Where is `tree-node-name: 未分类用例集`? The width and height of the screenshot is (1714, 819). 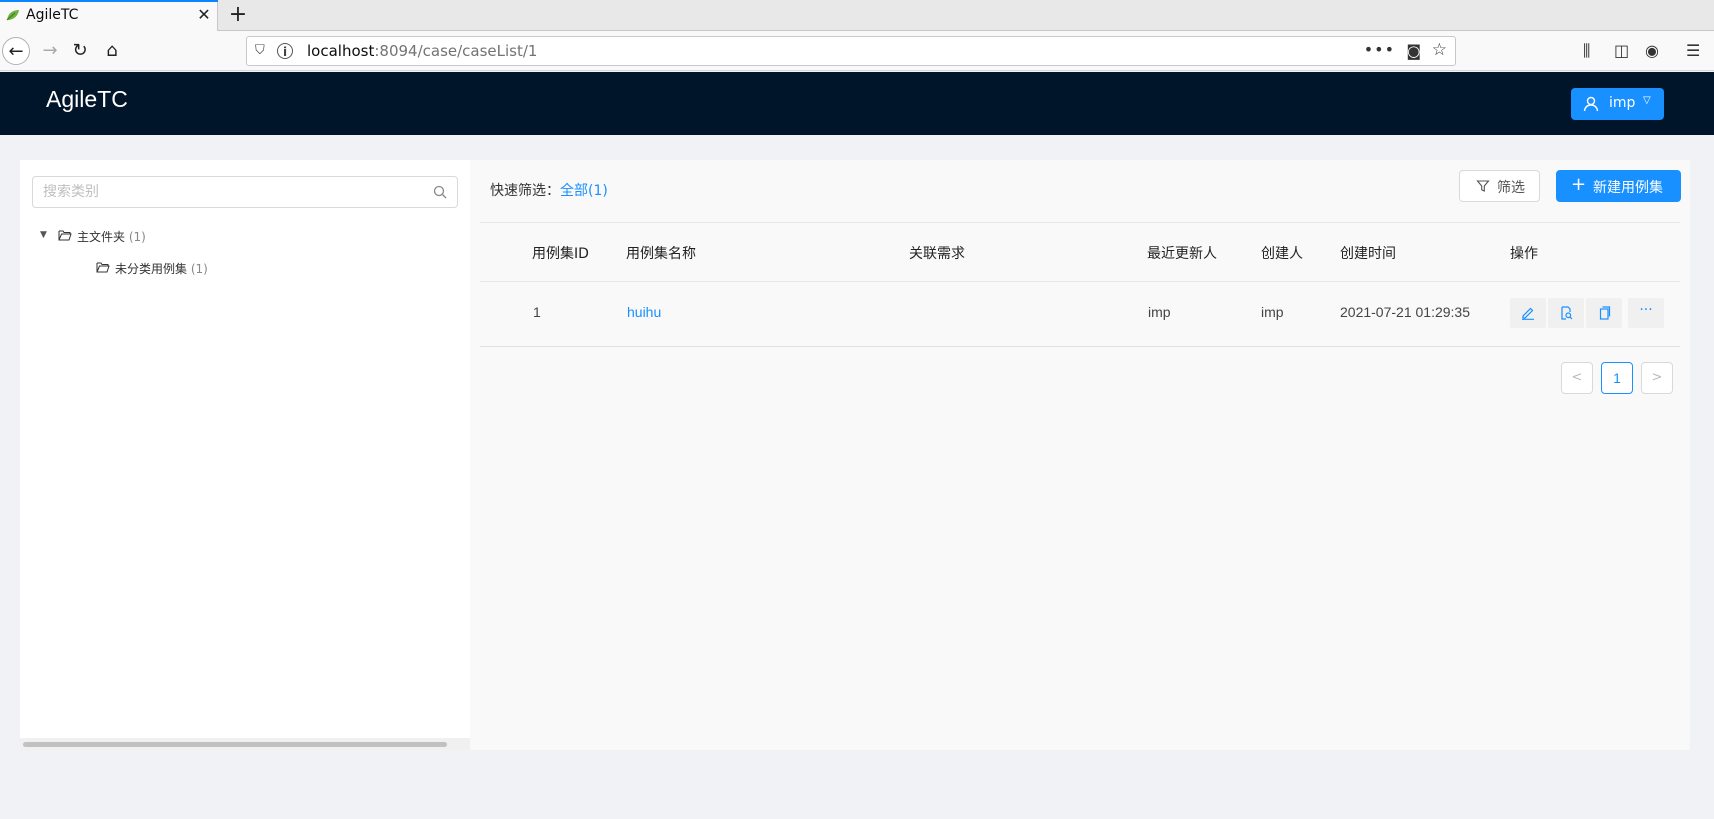 tree-node-name: 未分类用例集 is located at coordinates (151, 269).